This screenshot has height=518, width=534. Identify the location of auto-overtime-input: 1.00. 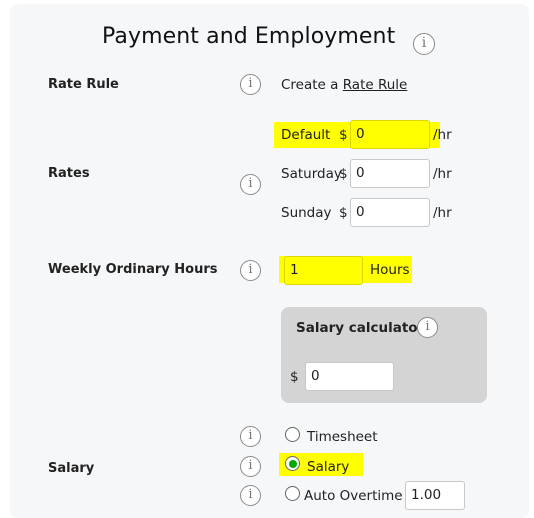
(435, 495).